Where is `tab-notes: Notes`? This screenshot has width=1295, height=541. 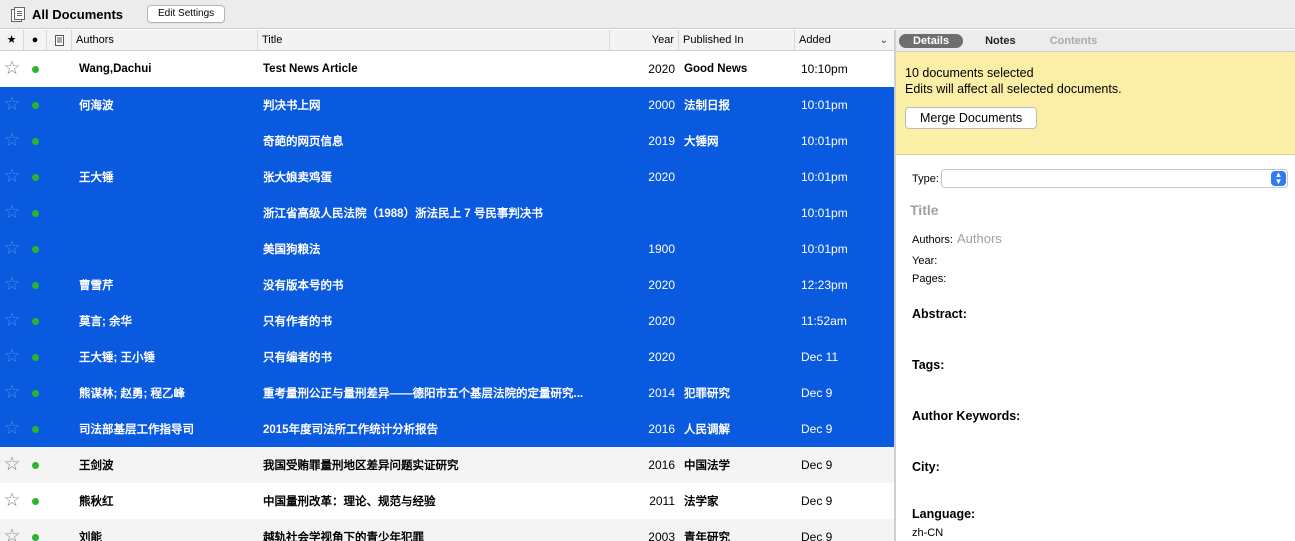
tab-notes: Notes is located at coordinates (1000, 41).